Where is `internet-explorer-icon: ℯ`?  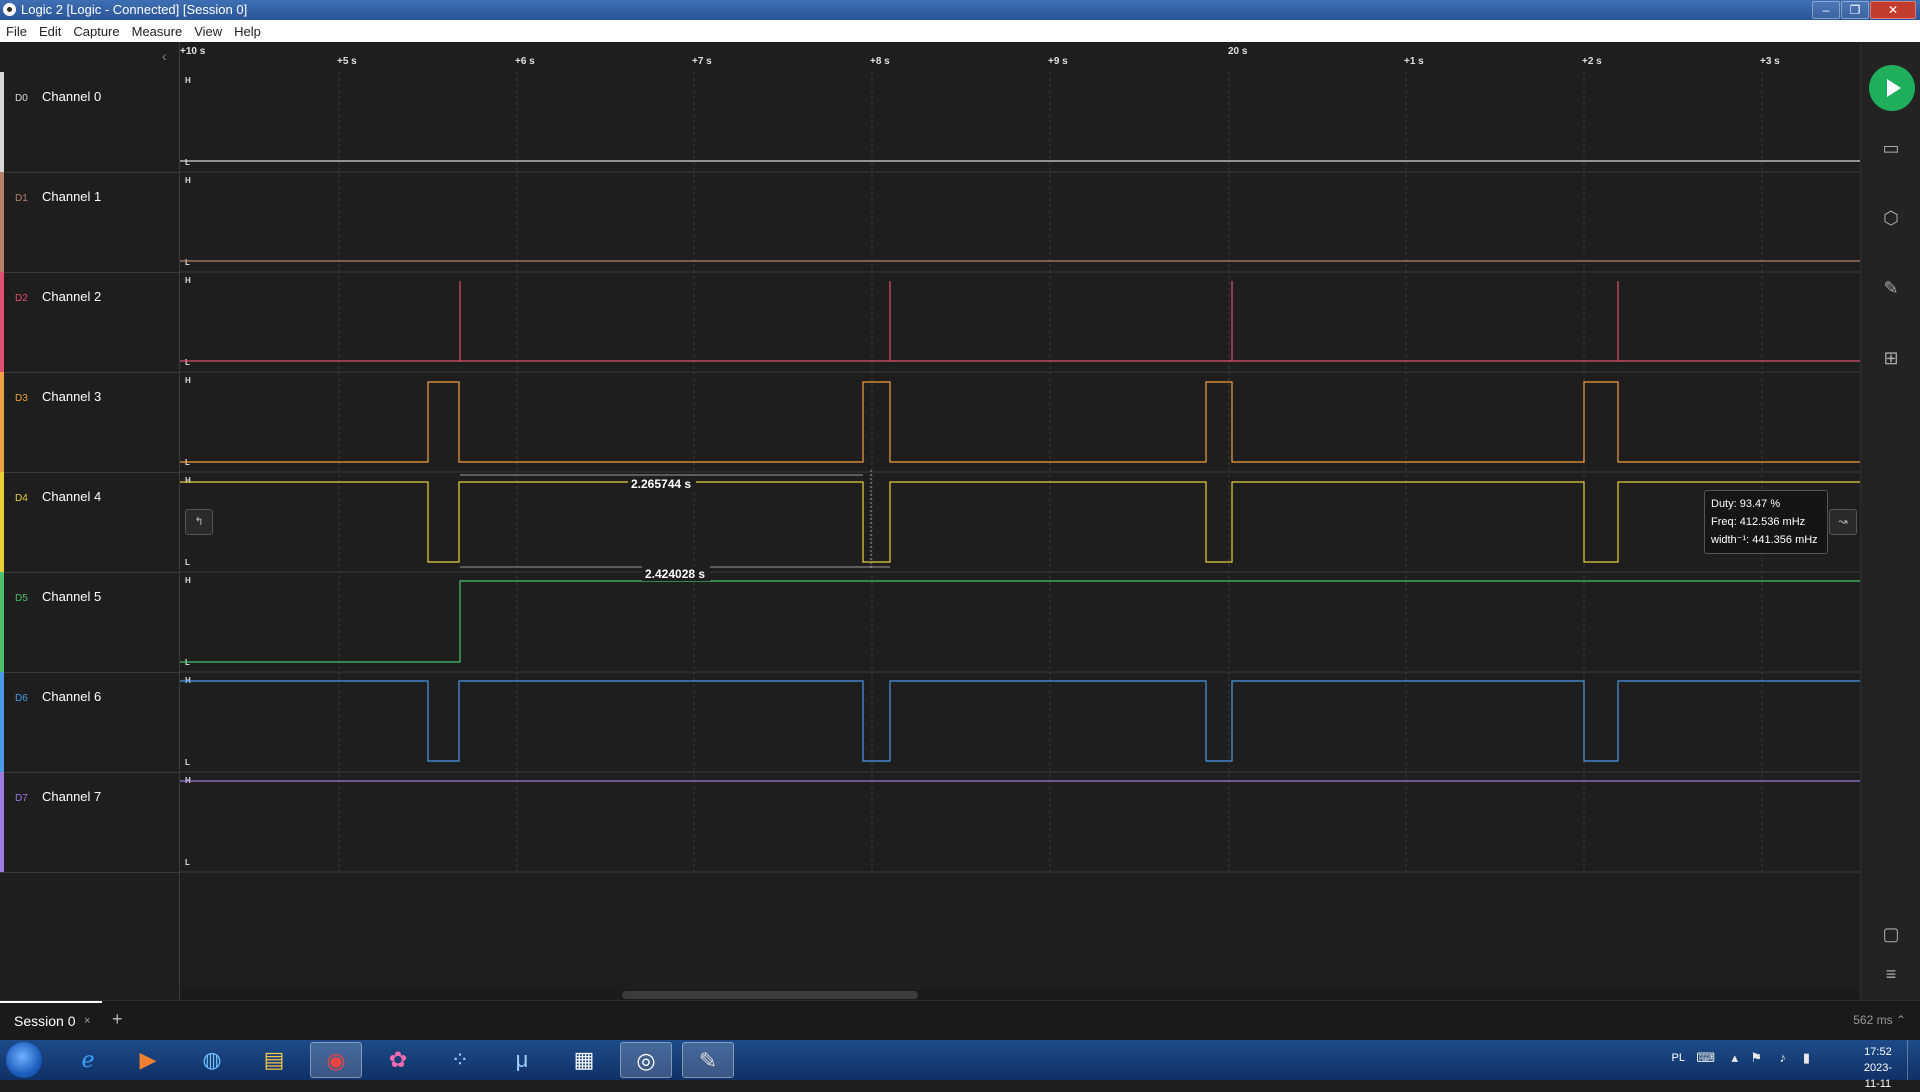
internet-explorer-icon: ℯ is located at coordinates (88, 1060).